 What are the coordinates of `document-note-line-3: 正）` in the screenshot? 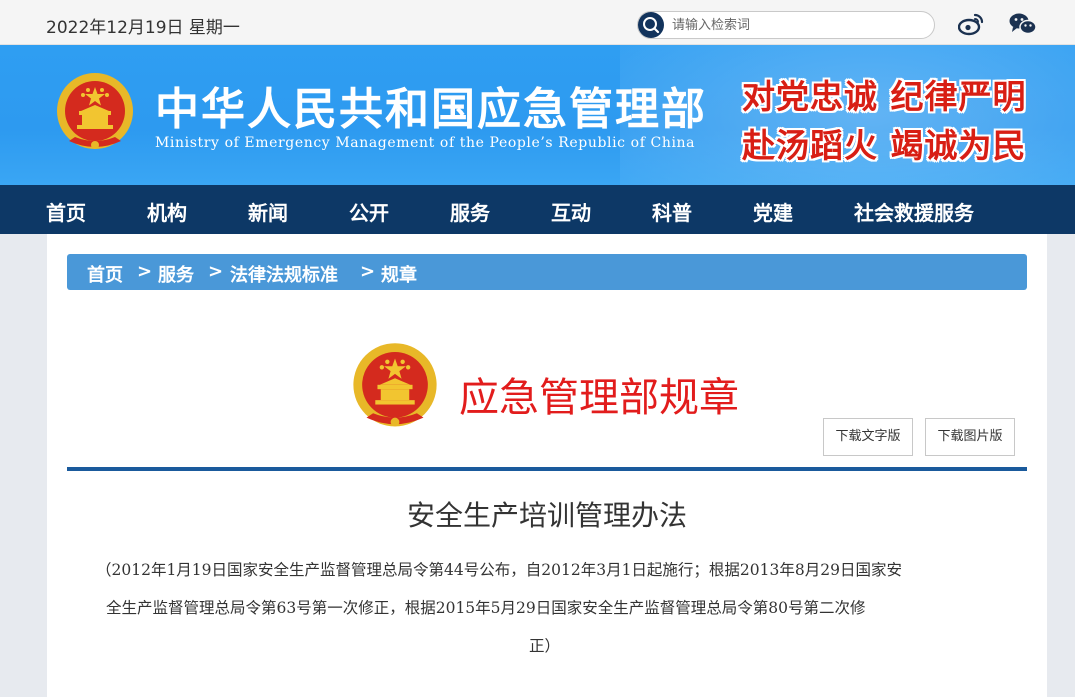 It's located at (545, 646).